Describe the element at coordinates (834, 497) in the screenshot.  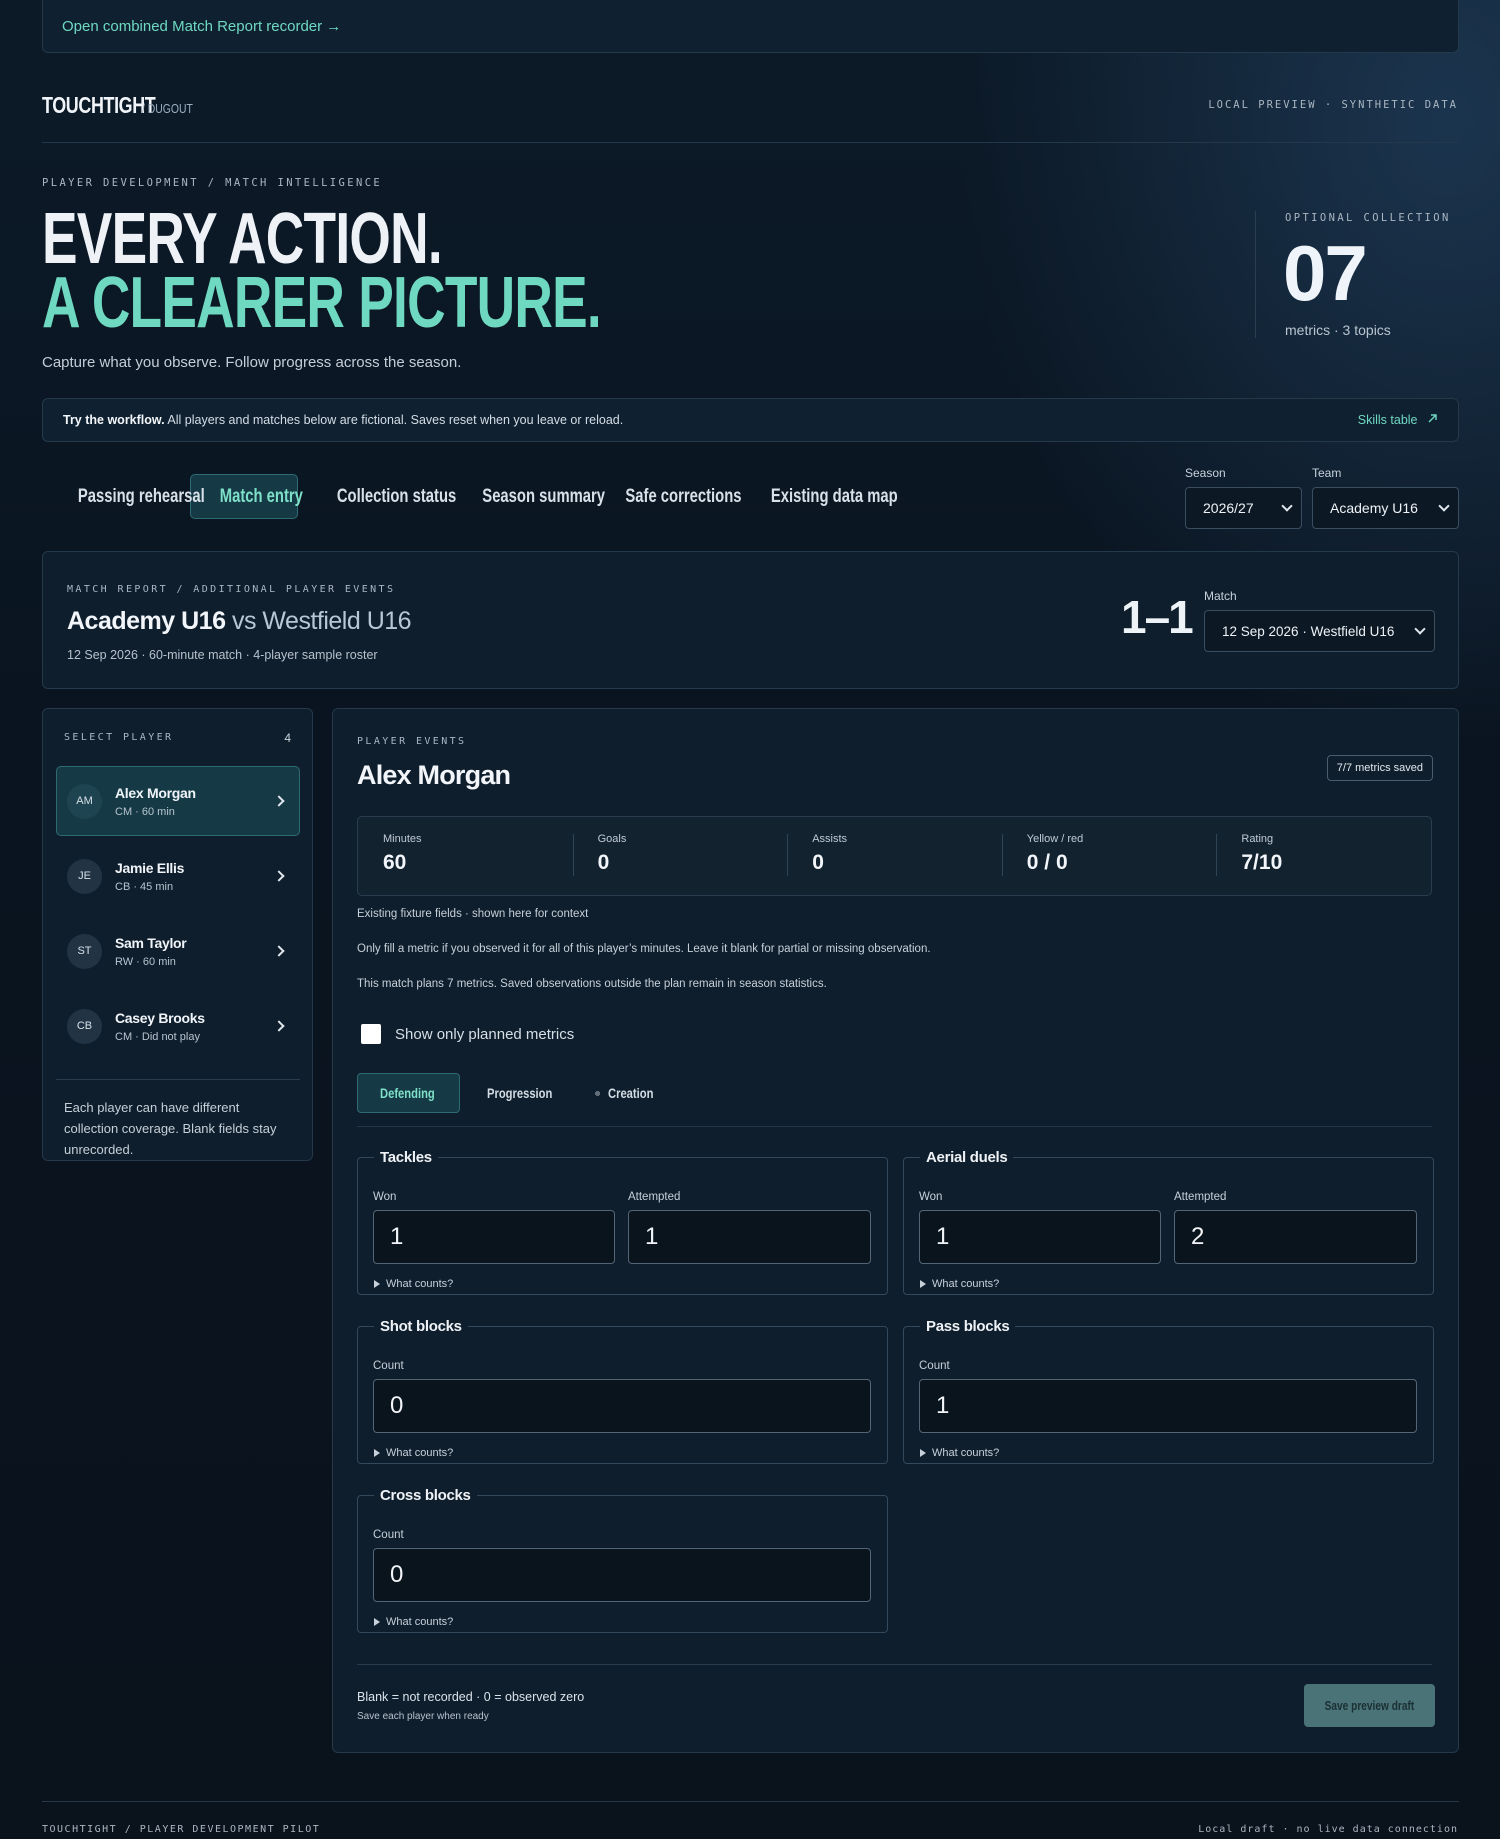
I see `tab-label: Existing data map` at that location.